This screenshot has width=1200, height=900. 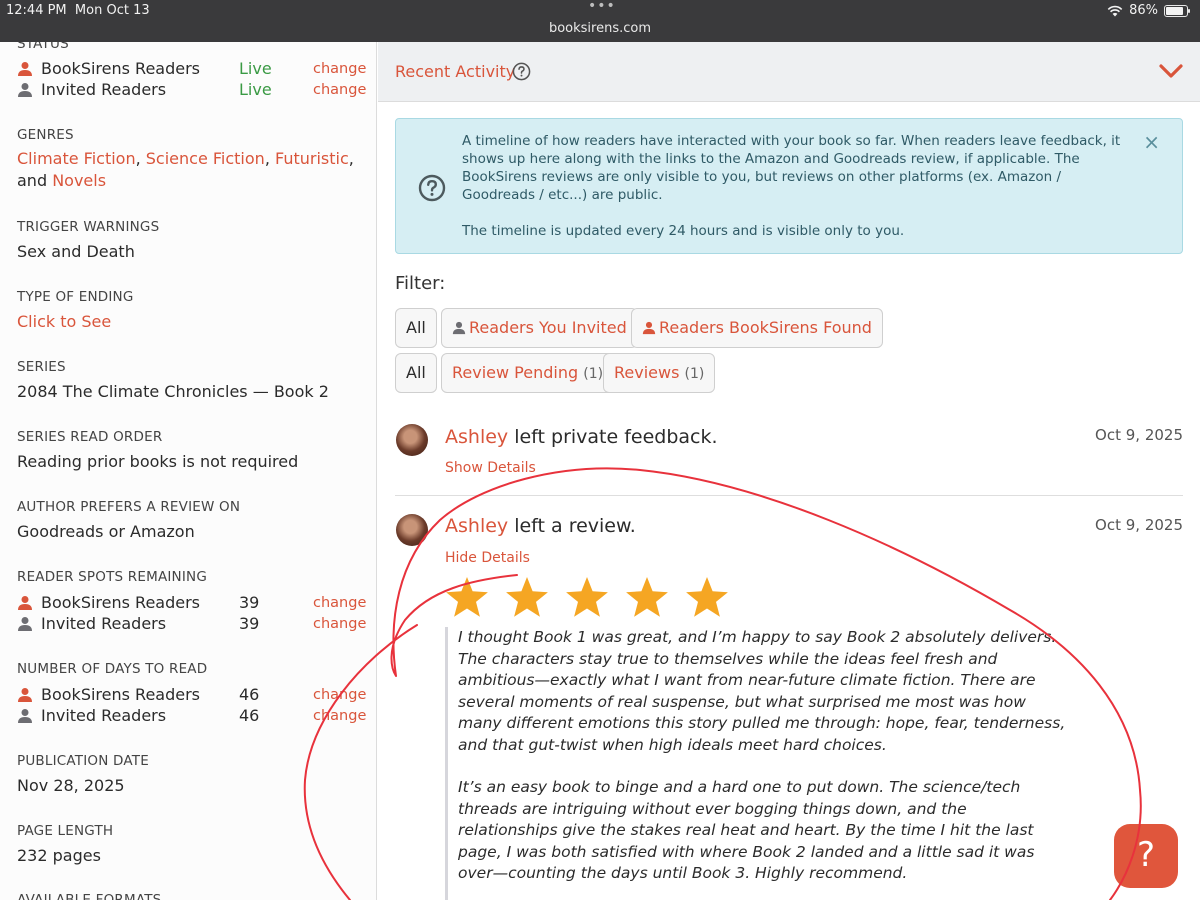 What do you see at coordinates (602, 7) in the screenshot?
I see `multitask-dots: •••` at bounding box center [602, 7].